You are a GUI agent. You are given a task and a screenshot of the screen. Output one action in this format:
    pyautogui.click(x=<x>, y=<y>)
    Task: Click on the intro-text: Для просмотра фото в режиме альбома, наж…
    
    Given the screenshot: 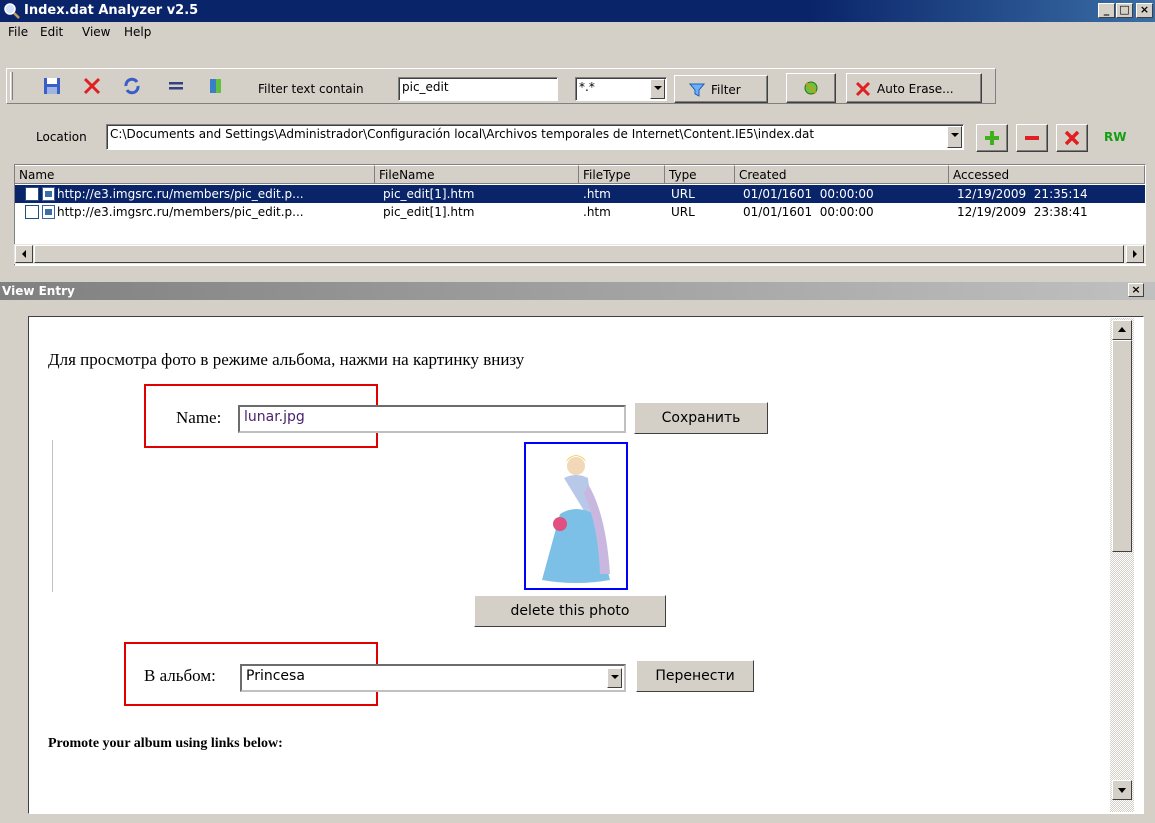 What is the action you would take?
    pyautogui.click(x=286, y=359)
    